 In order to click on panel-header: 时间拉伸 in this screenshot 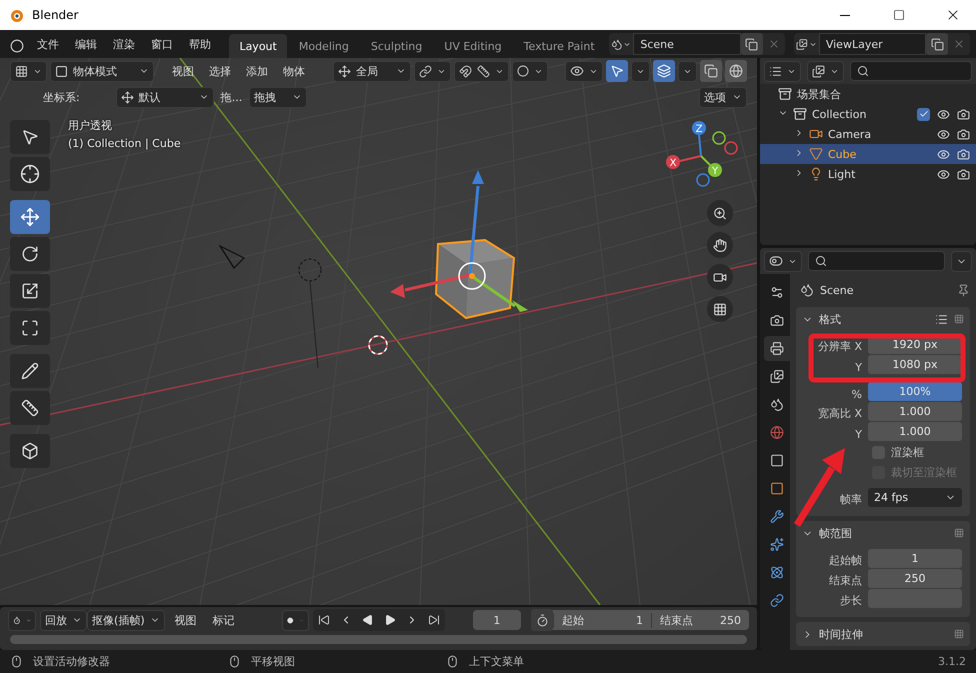, I will do `click(883, 634)`.